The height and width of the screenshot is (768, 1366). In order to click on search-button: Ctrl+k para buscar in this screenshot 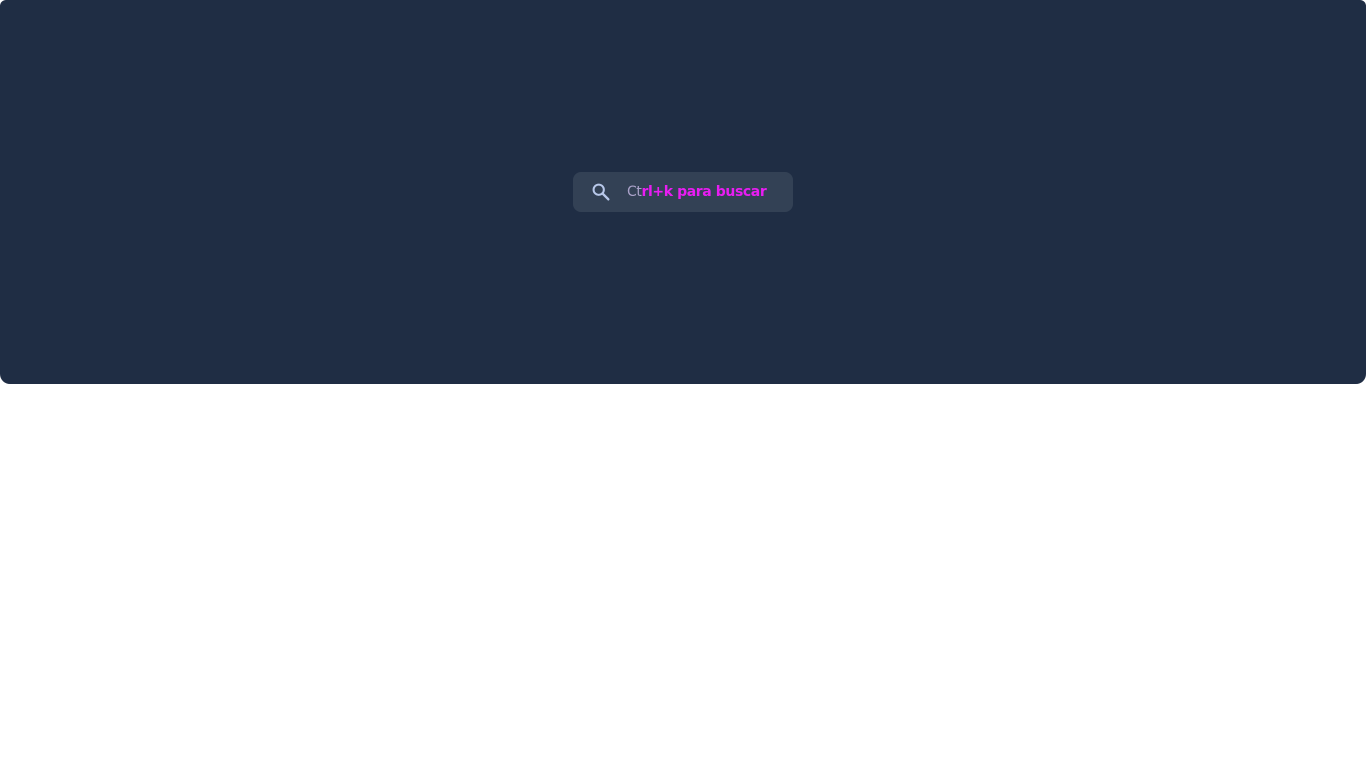, I will do `click(683, 192)`.